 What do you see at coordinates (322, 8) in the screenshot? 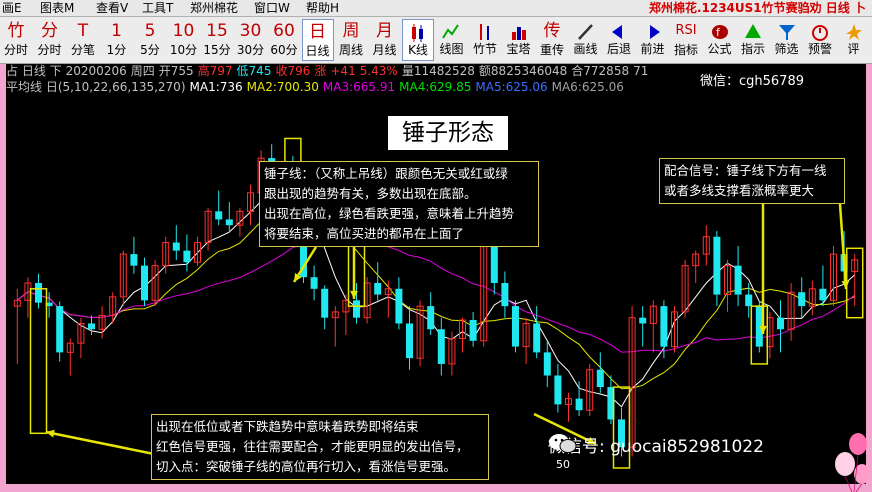
I see `menu-item-6: 帮助H` at bounding box center [322, 8].